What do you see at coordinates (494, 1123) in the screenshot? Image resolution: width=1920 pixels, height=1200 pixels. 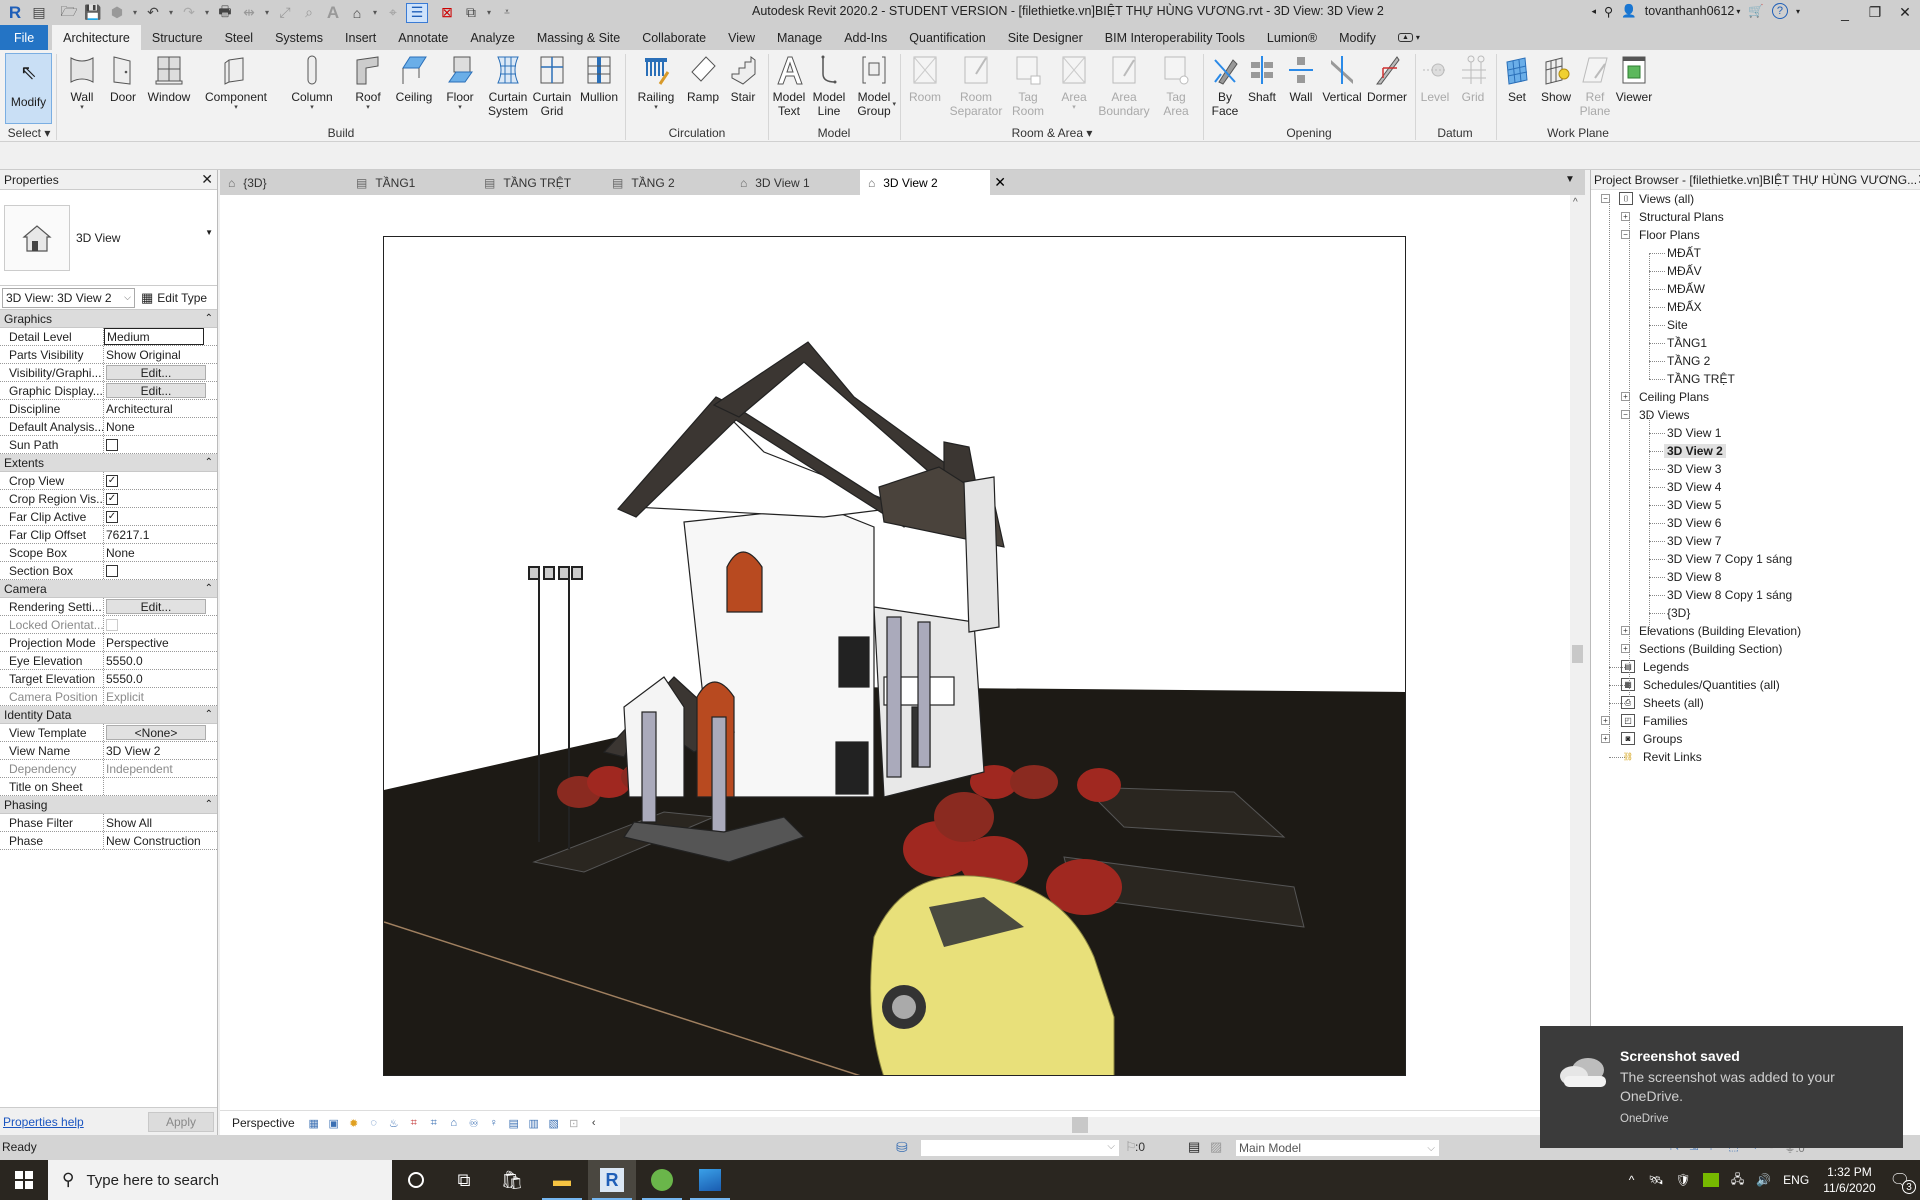 I see `reveal-hidden-icon: ♀` at bounding box center [494, 1123].